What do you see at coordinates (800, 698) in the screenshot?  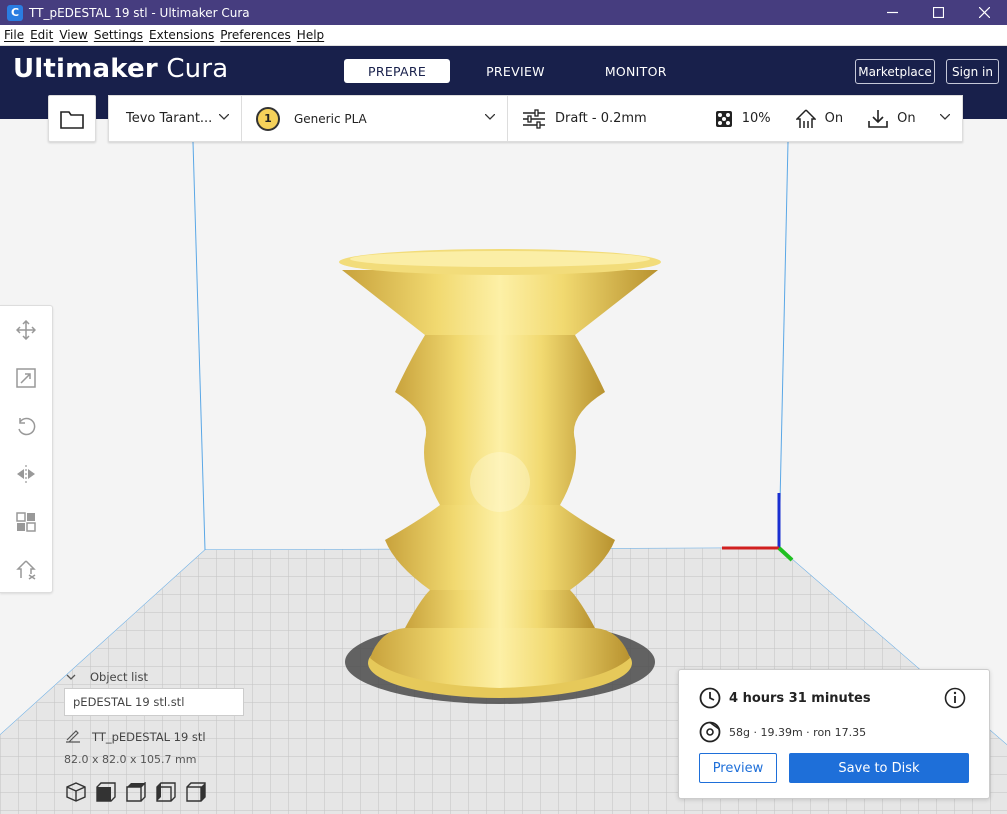 I see `print-time: 4 hours 31 minutes` at bounding box center [800, 698].